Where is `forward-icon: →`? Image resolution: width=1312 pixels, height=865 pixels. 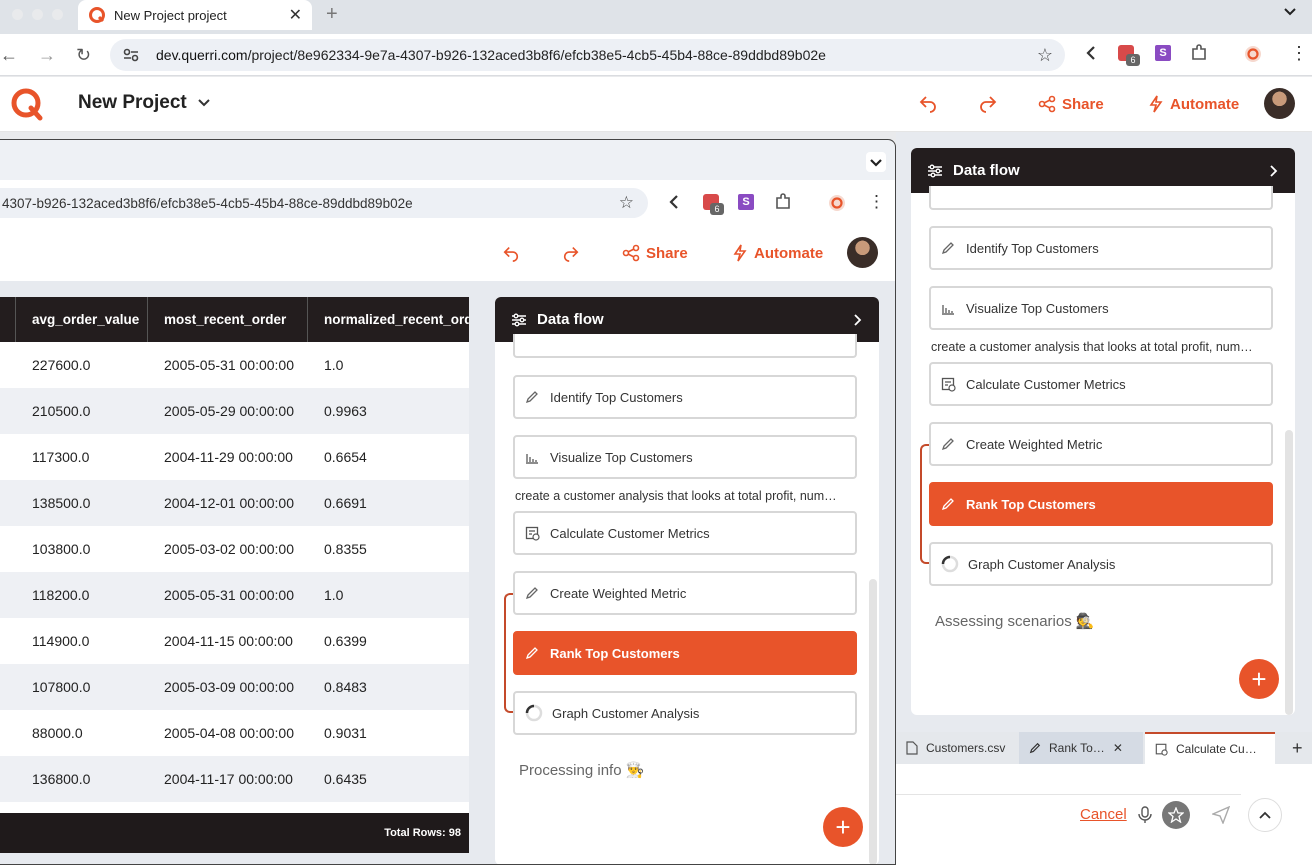
forward-icon: → is located at coordinates (47, 55).